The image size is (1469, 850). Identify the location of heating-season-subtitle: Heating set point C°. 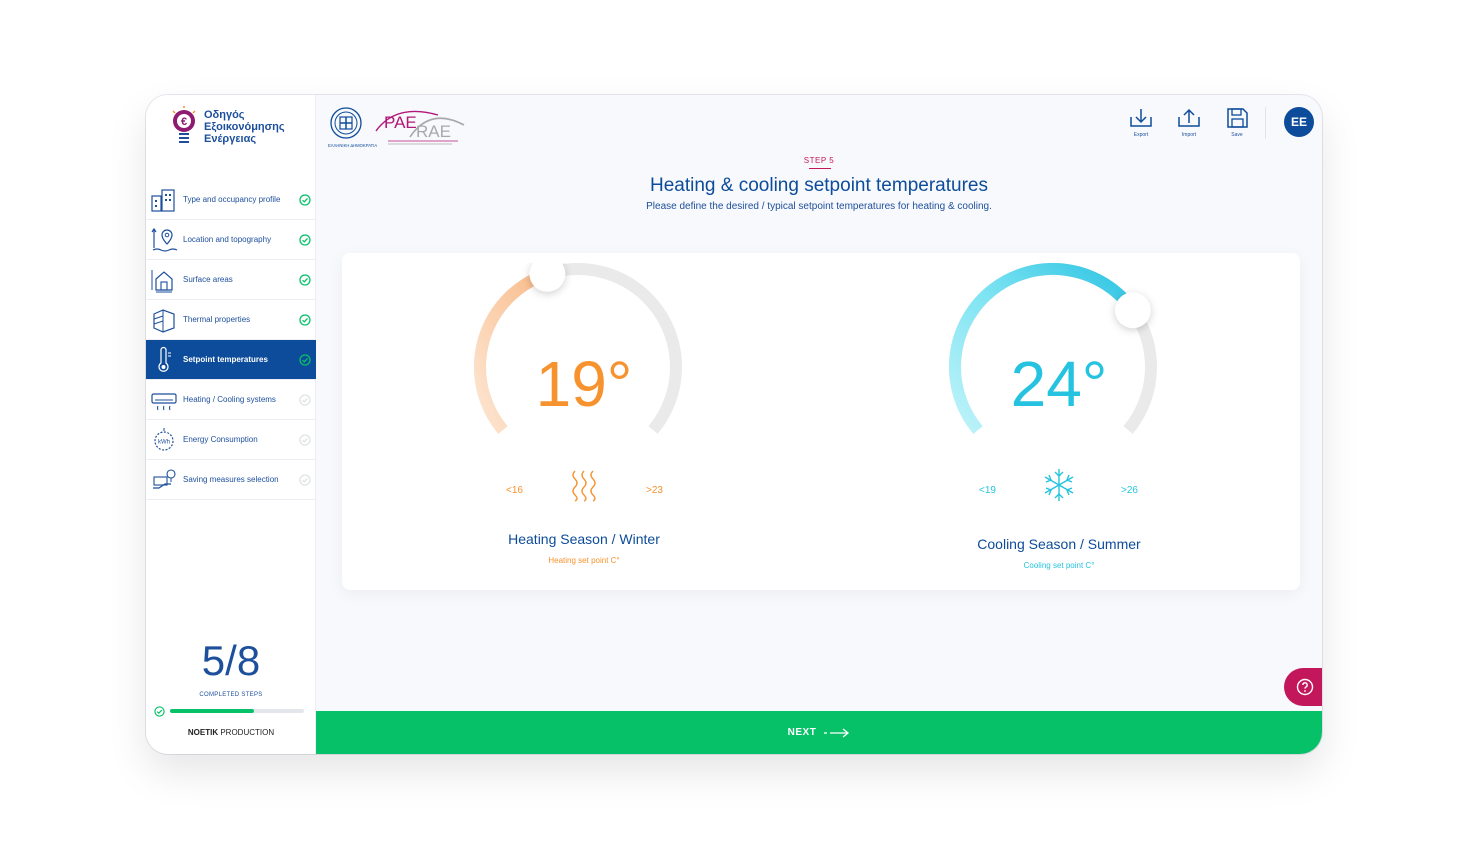
(584, 560).